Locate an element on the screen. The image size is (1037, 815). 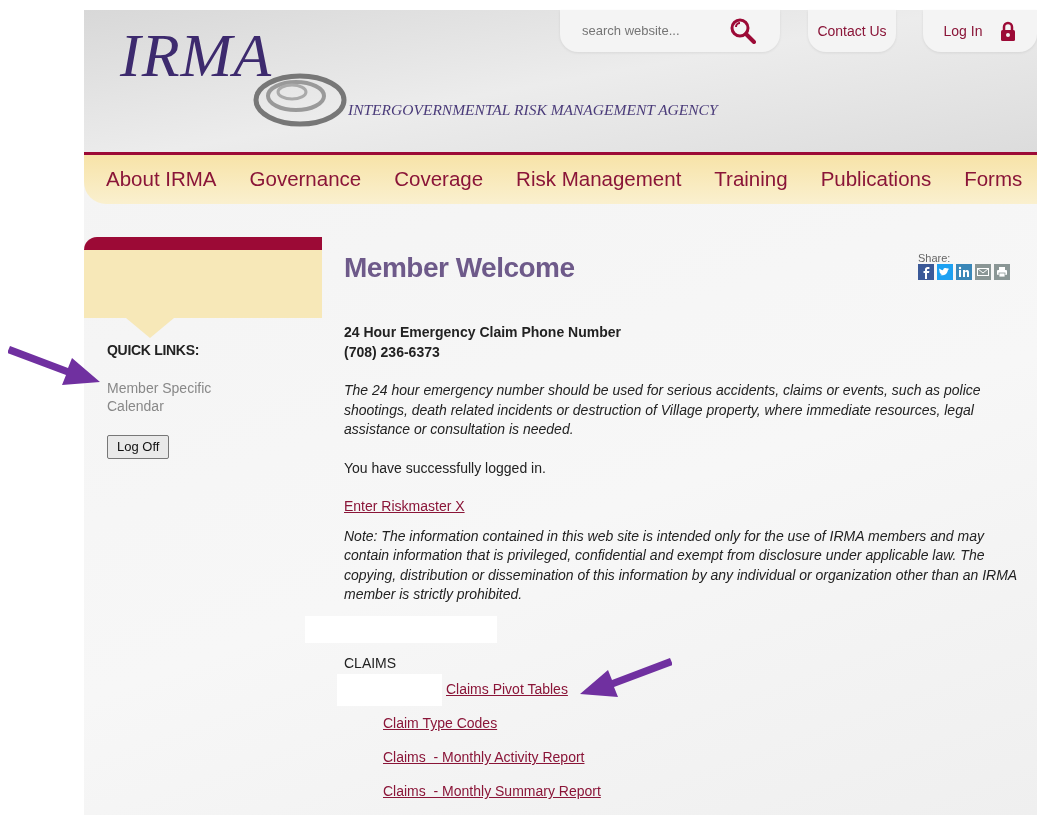
linkedin-icon is located at coordinates (964, 272).